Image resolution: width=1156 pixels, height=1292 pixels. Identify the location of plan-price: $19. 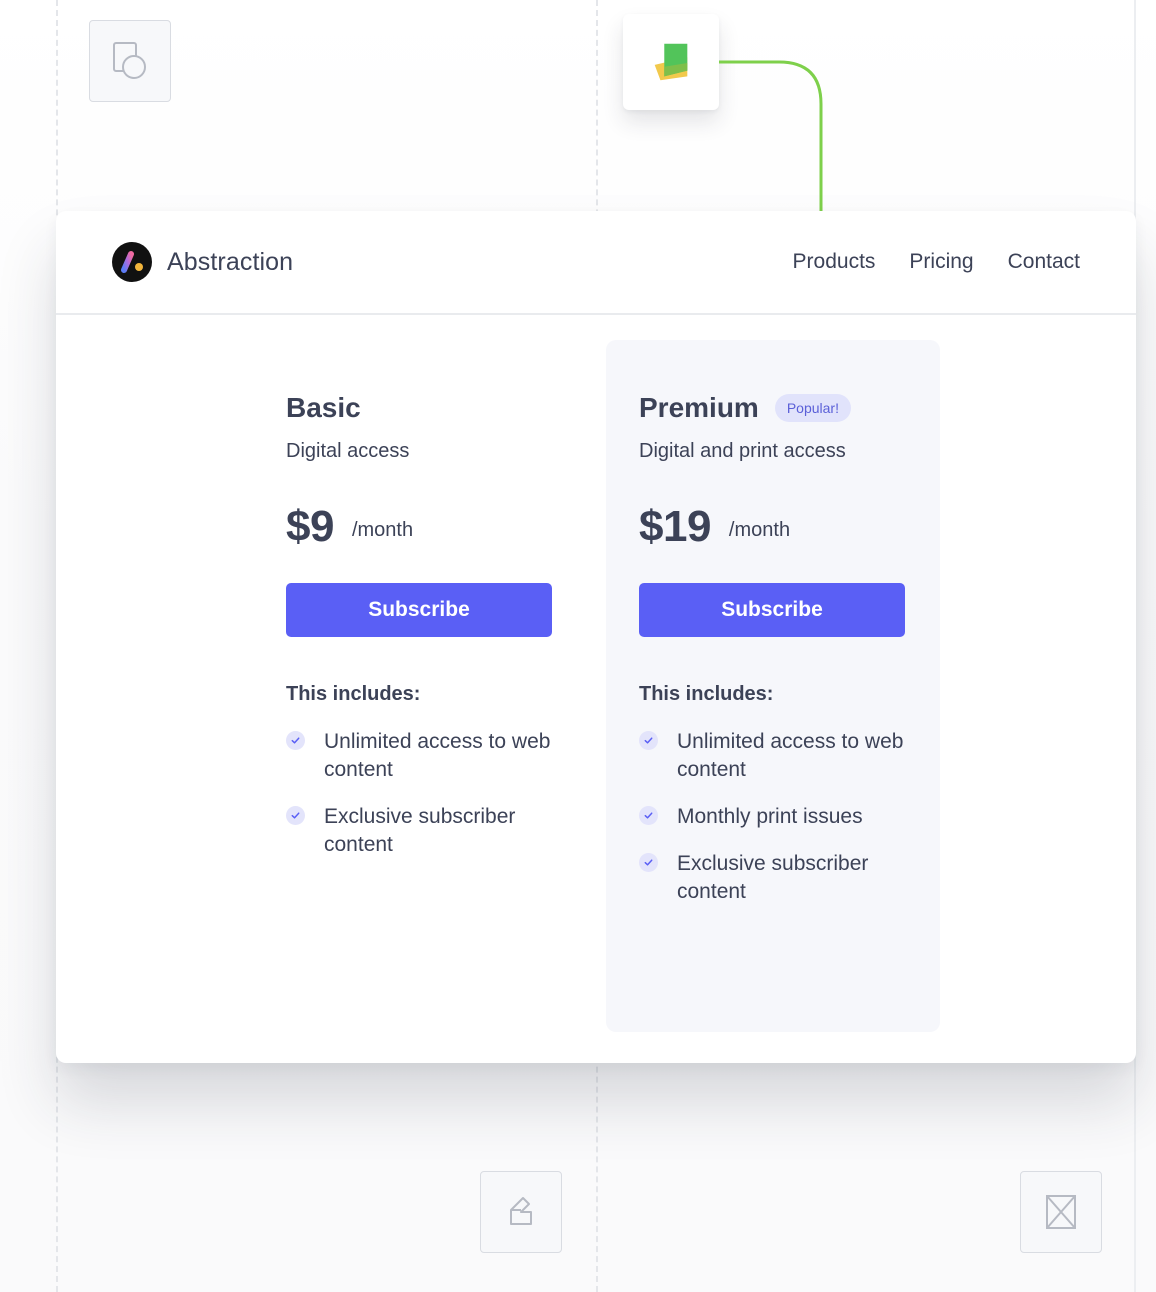
(675, 526).